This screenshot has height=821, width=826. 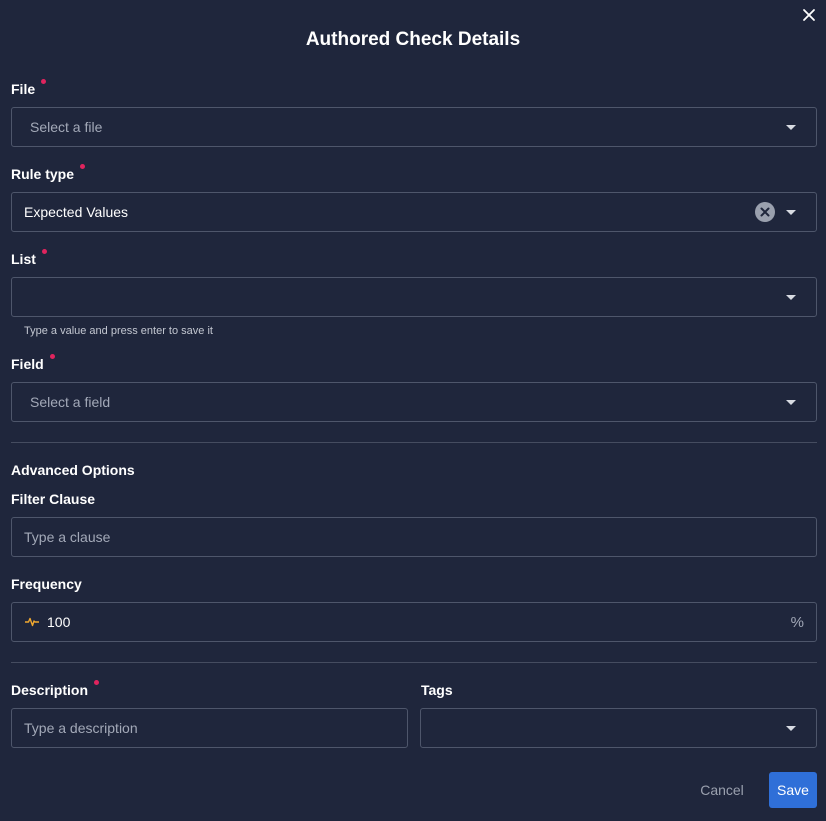 What do you see at coordinates (414, 402) in the screenshot?
I see `field-select: Select a field` at bounding box center [414, 402].